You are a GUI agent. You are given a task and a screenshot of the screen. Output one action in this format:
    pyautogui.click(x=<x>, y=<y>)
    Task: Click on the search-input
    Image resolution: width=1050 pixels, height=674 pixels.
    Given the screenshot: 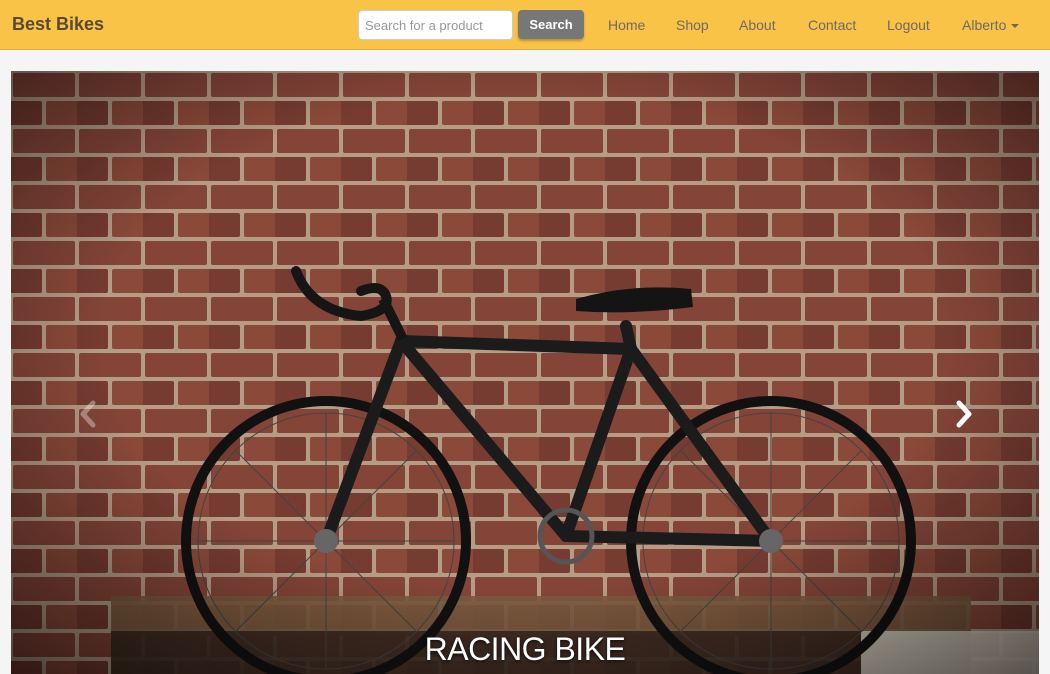 What is the action you would take?
    pyautogui.click(x=435, y=25)
    